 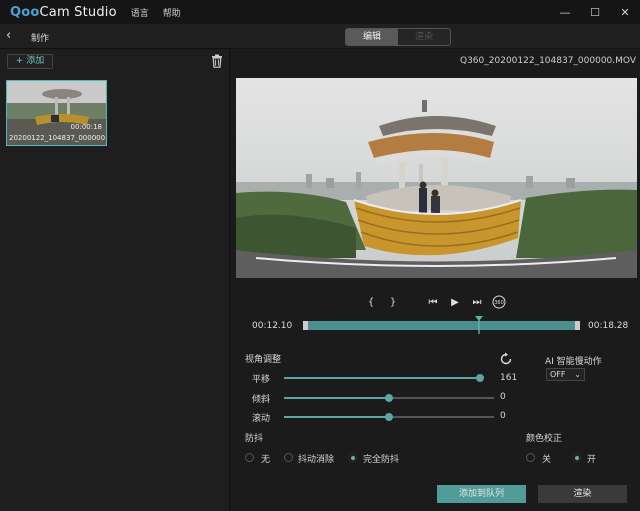 What do you see at coordinates (393, 302) in the screenshot?
I see `mark-out-icon: }` at bounding box center [393, 302].